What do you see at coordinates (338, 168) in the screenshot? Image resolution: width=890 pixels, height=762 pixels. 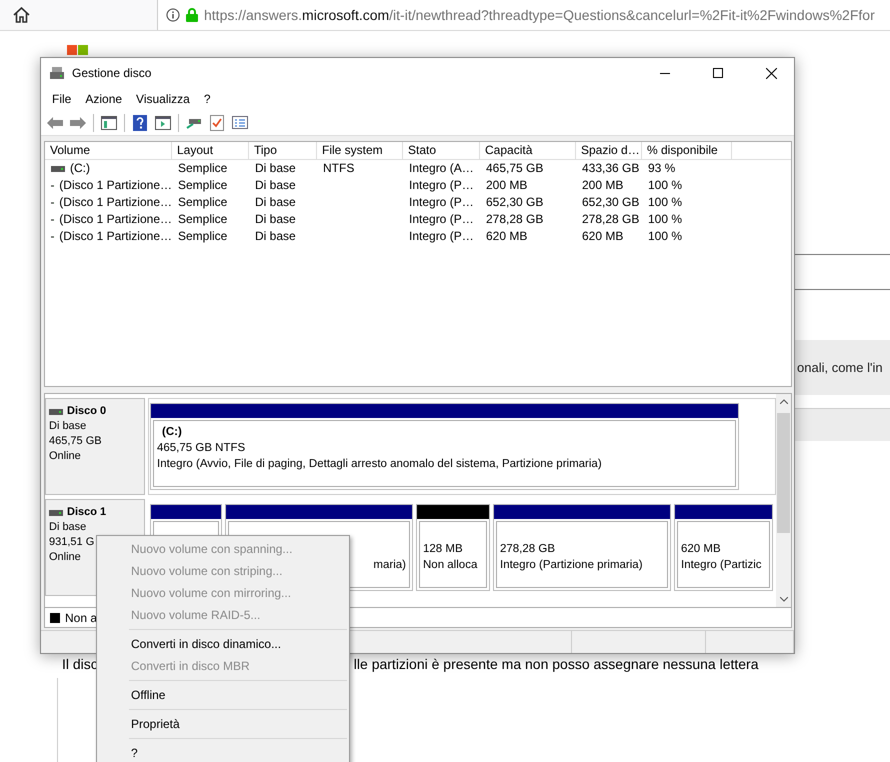 I see `table-cell: NTFS` at bounding box center [338, 168].